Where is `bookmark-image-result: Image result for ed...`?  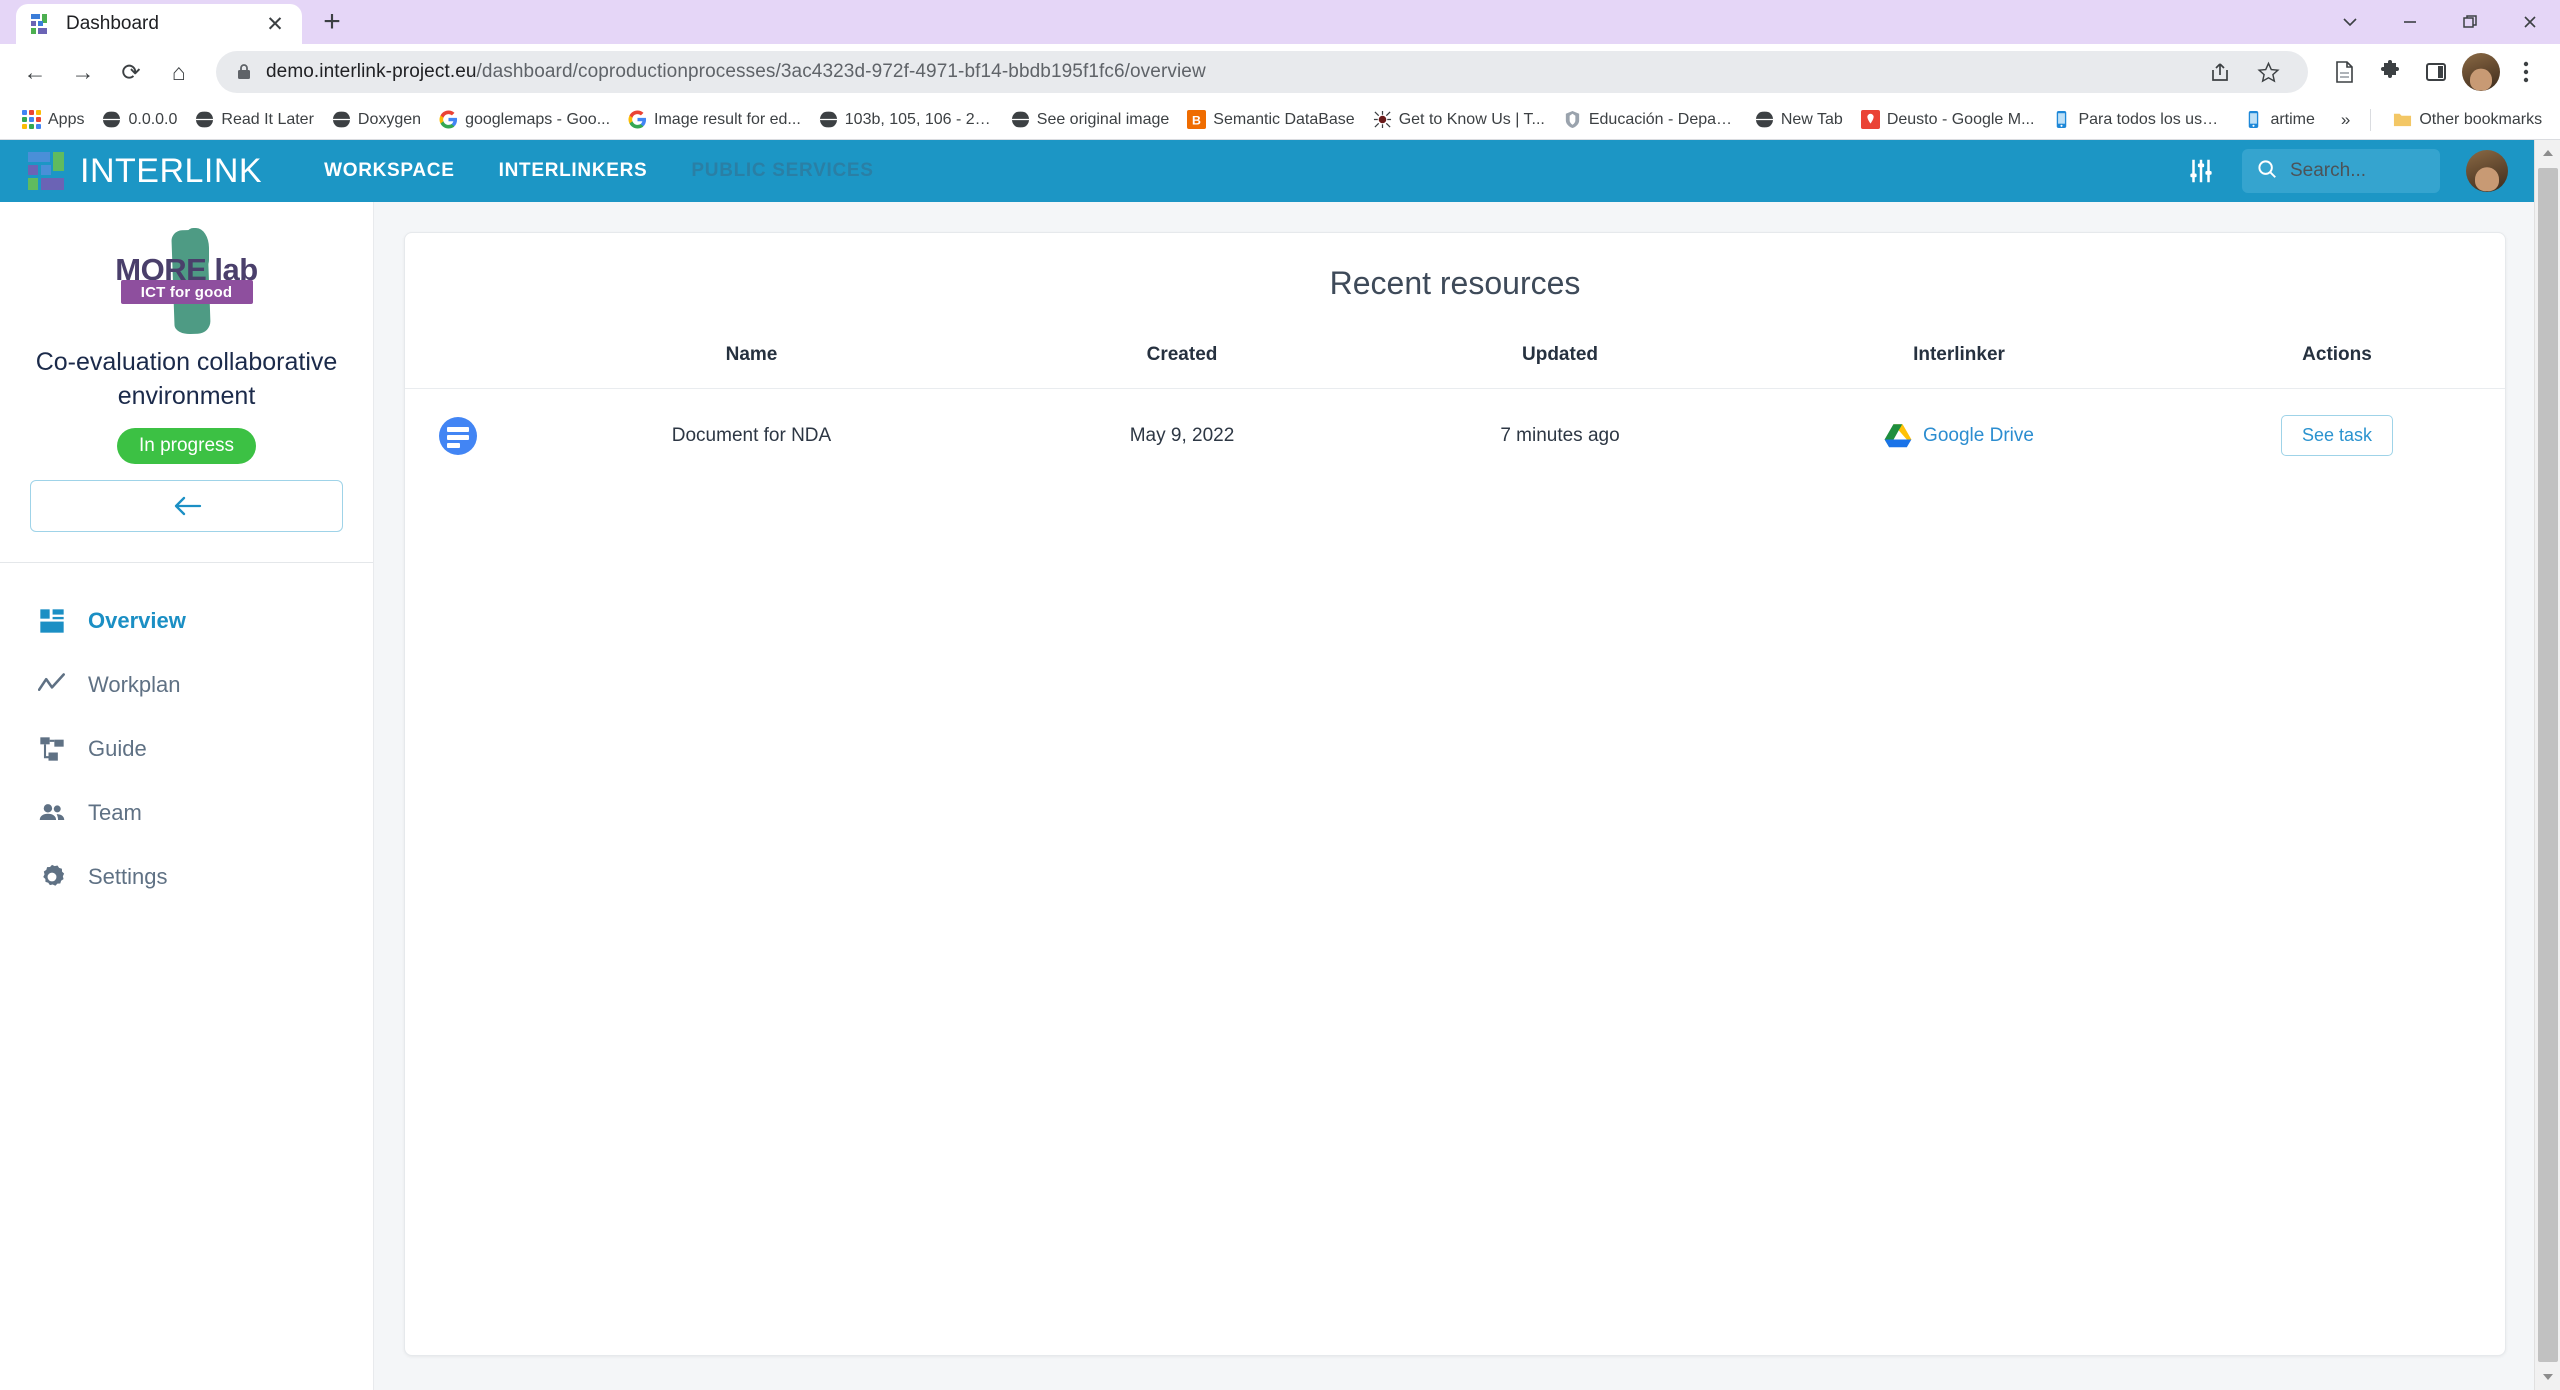 bookmark-image-result: Image result for ed... is located at coordinates (714, 119).